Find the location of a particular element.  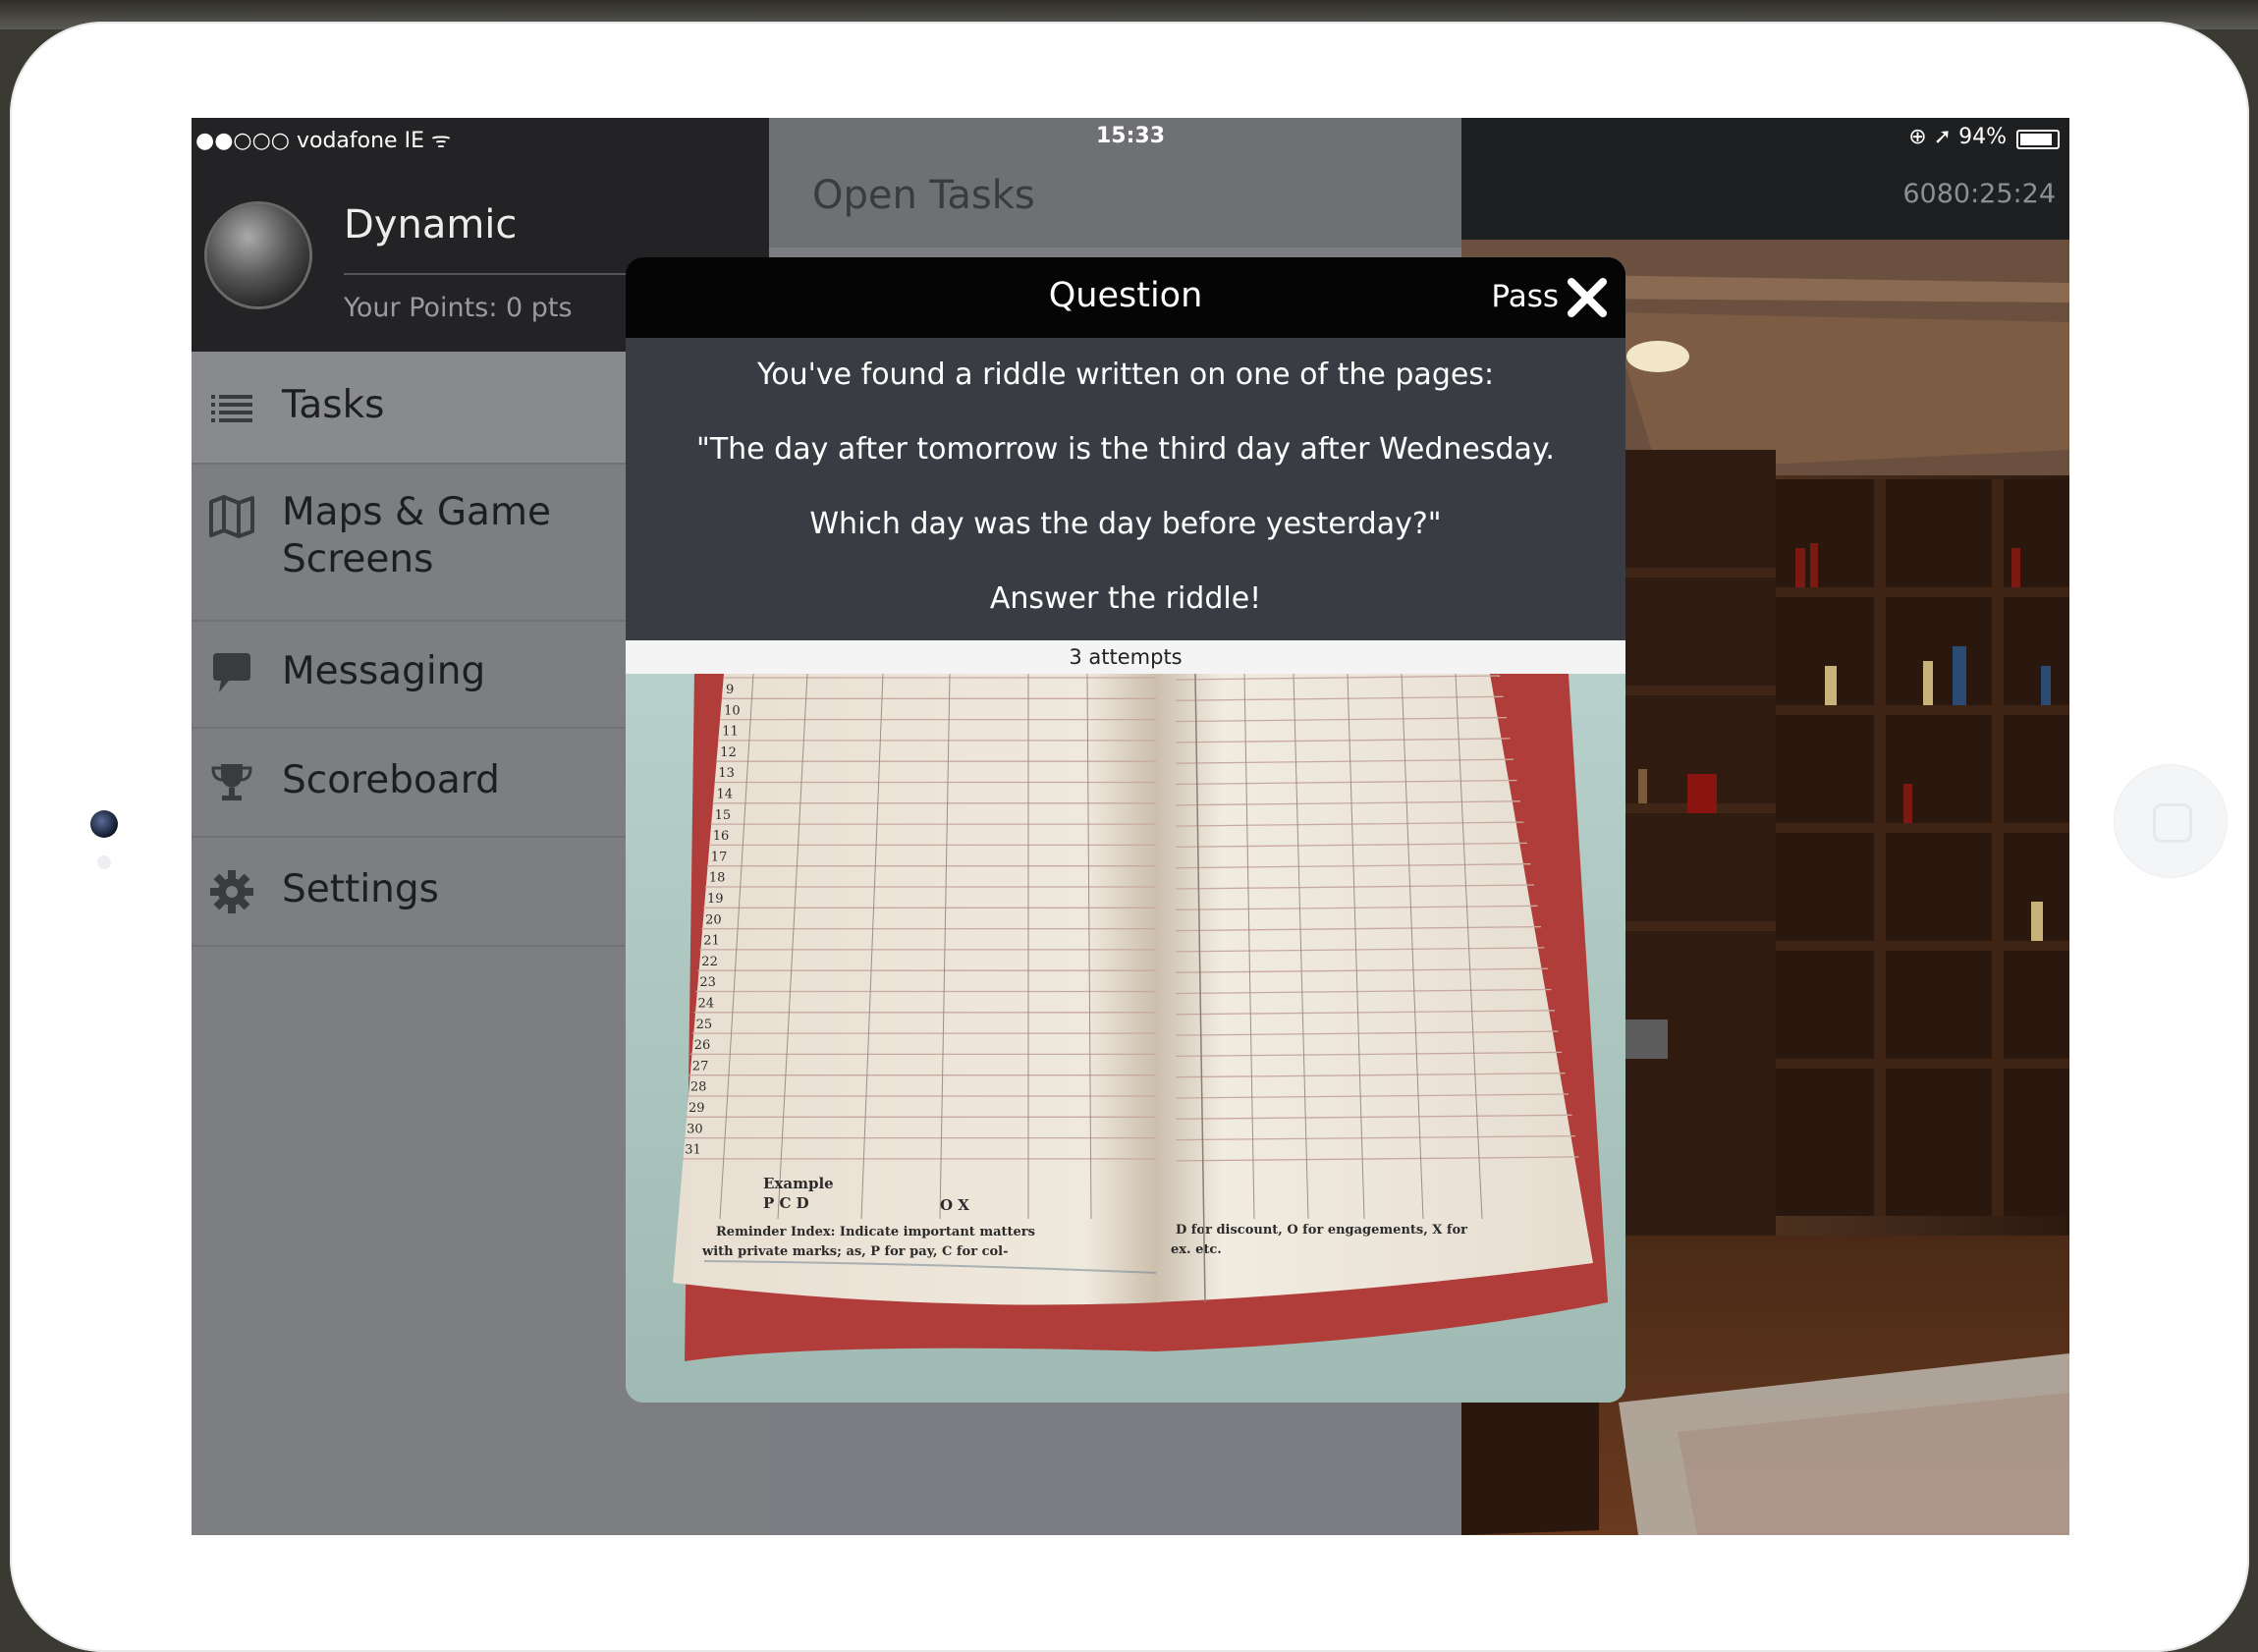

ledger-example-label: Example is located at coordinates (798, 1183).